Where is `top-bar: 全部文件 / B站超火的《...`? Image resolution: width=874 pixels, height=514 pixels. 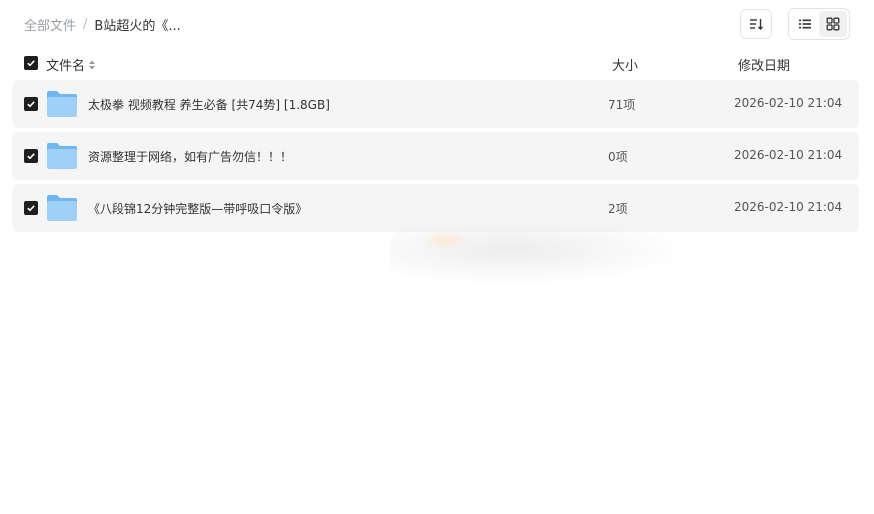 top-bar: 全部文件 / B站超火的《... is located at coordinates (437, 24).